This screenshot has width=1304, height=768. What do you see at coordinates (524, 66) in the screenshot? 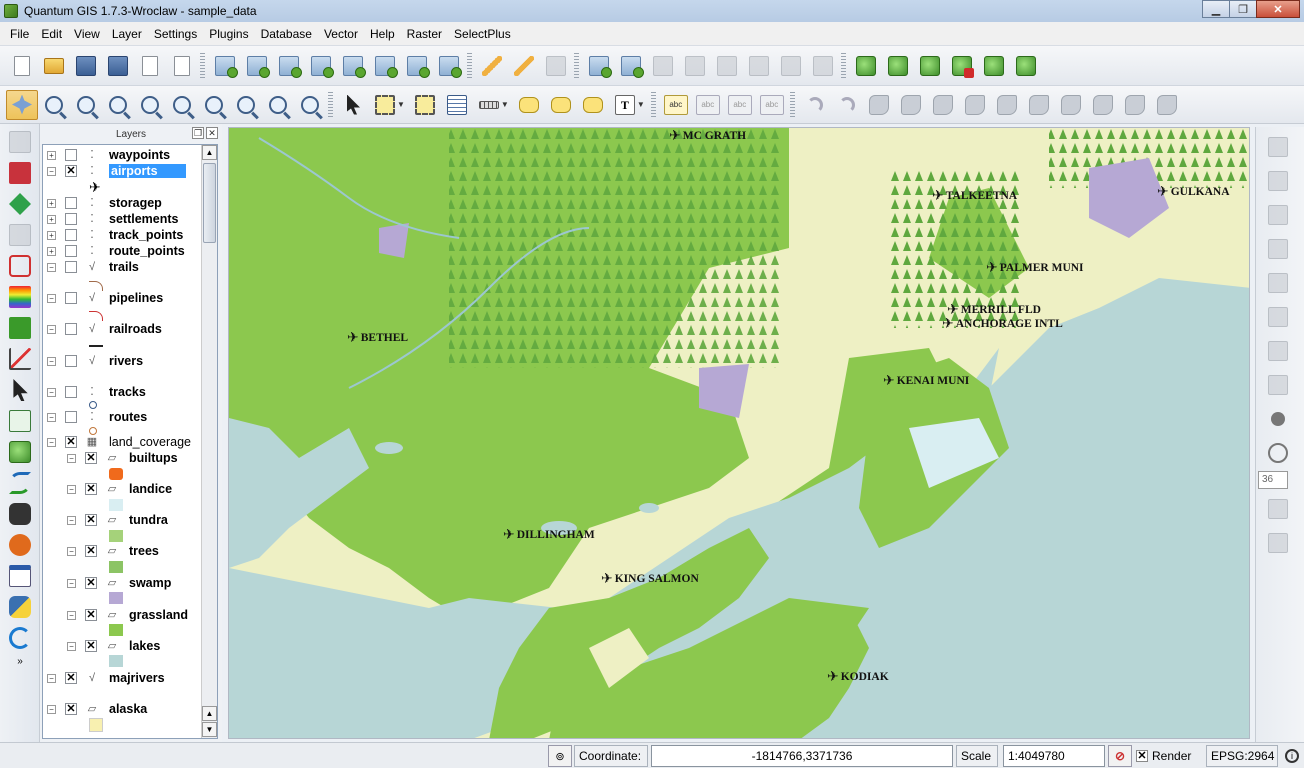
I see `toggle-editing-button` at bounding box center [524, 66].